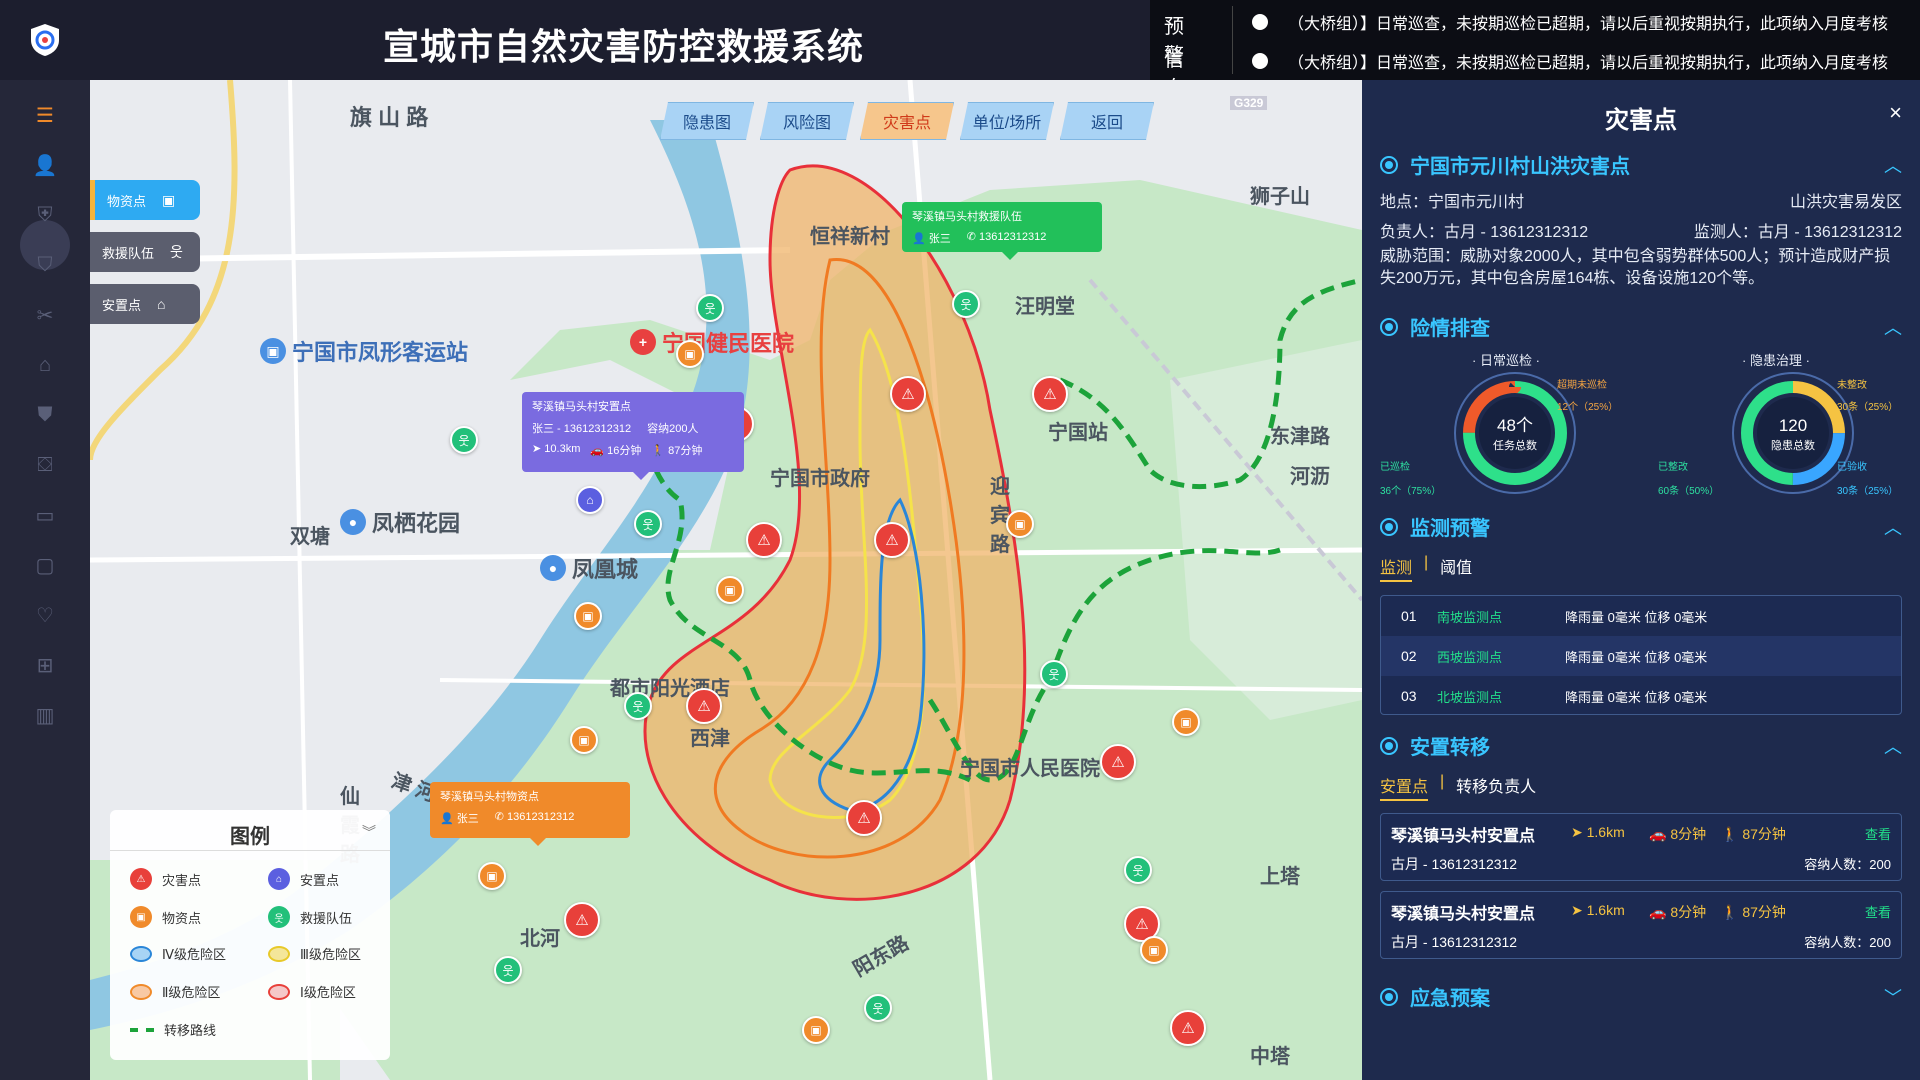  Describe the element at coordinates (45, 515) in the screenshot. I see `toolbox-icon: ▭` at that location.